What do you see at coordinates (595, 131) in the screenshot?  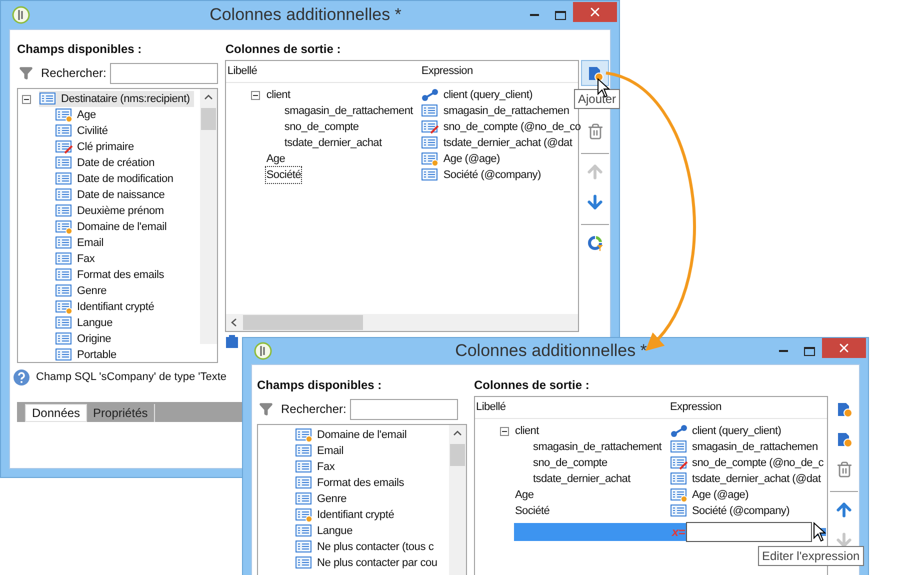 I see `trash-icon` at bounding box center [595, 131].